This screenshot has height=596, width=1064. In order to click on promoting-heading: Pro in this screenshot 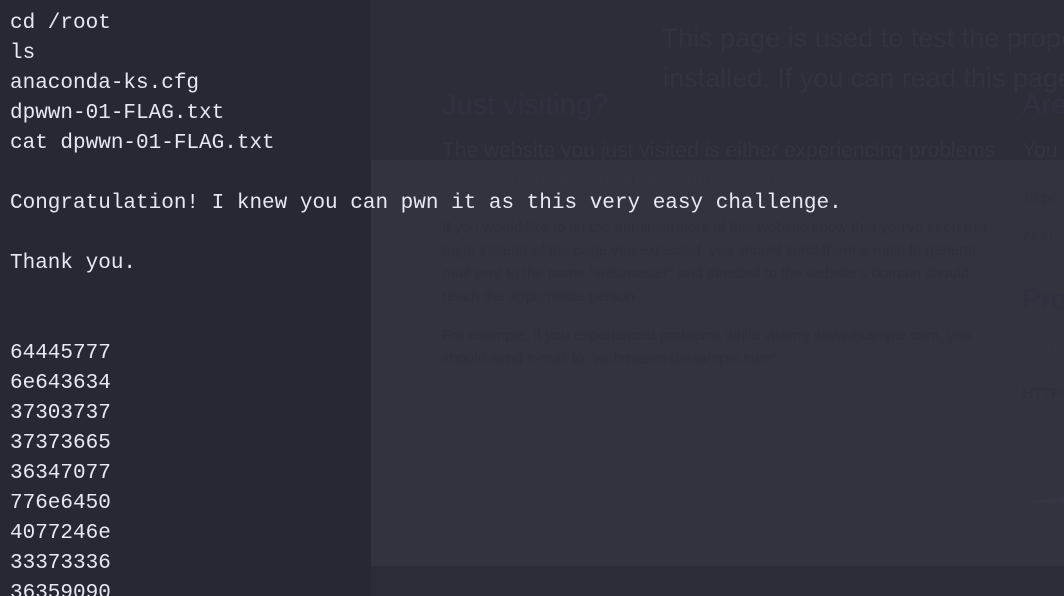, I will do `click(1043, 300)`.